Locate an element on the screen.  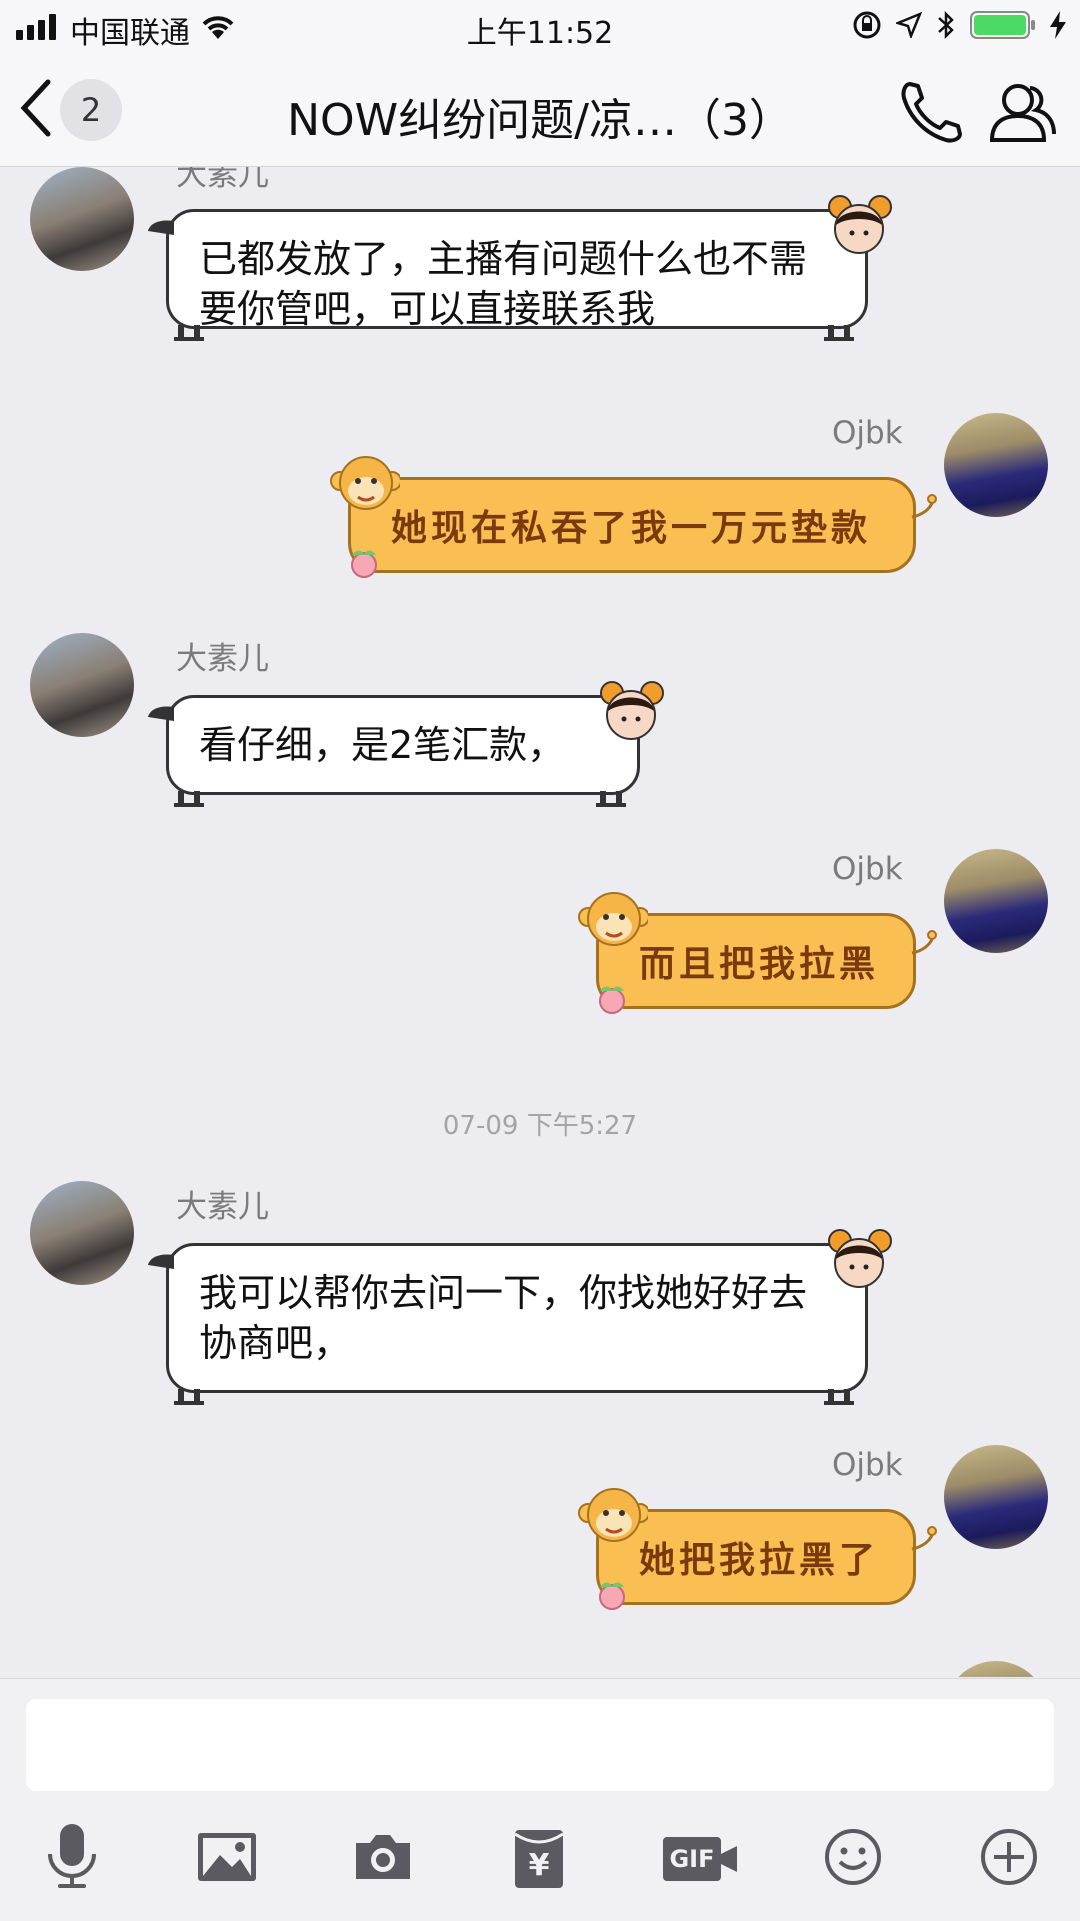
red-packet-symbol: ¥ is located at coordinates (539, 1865).